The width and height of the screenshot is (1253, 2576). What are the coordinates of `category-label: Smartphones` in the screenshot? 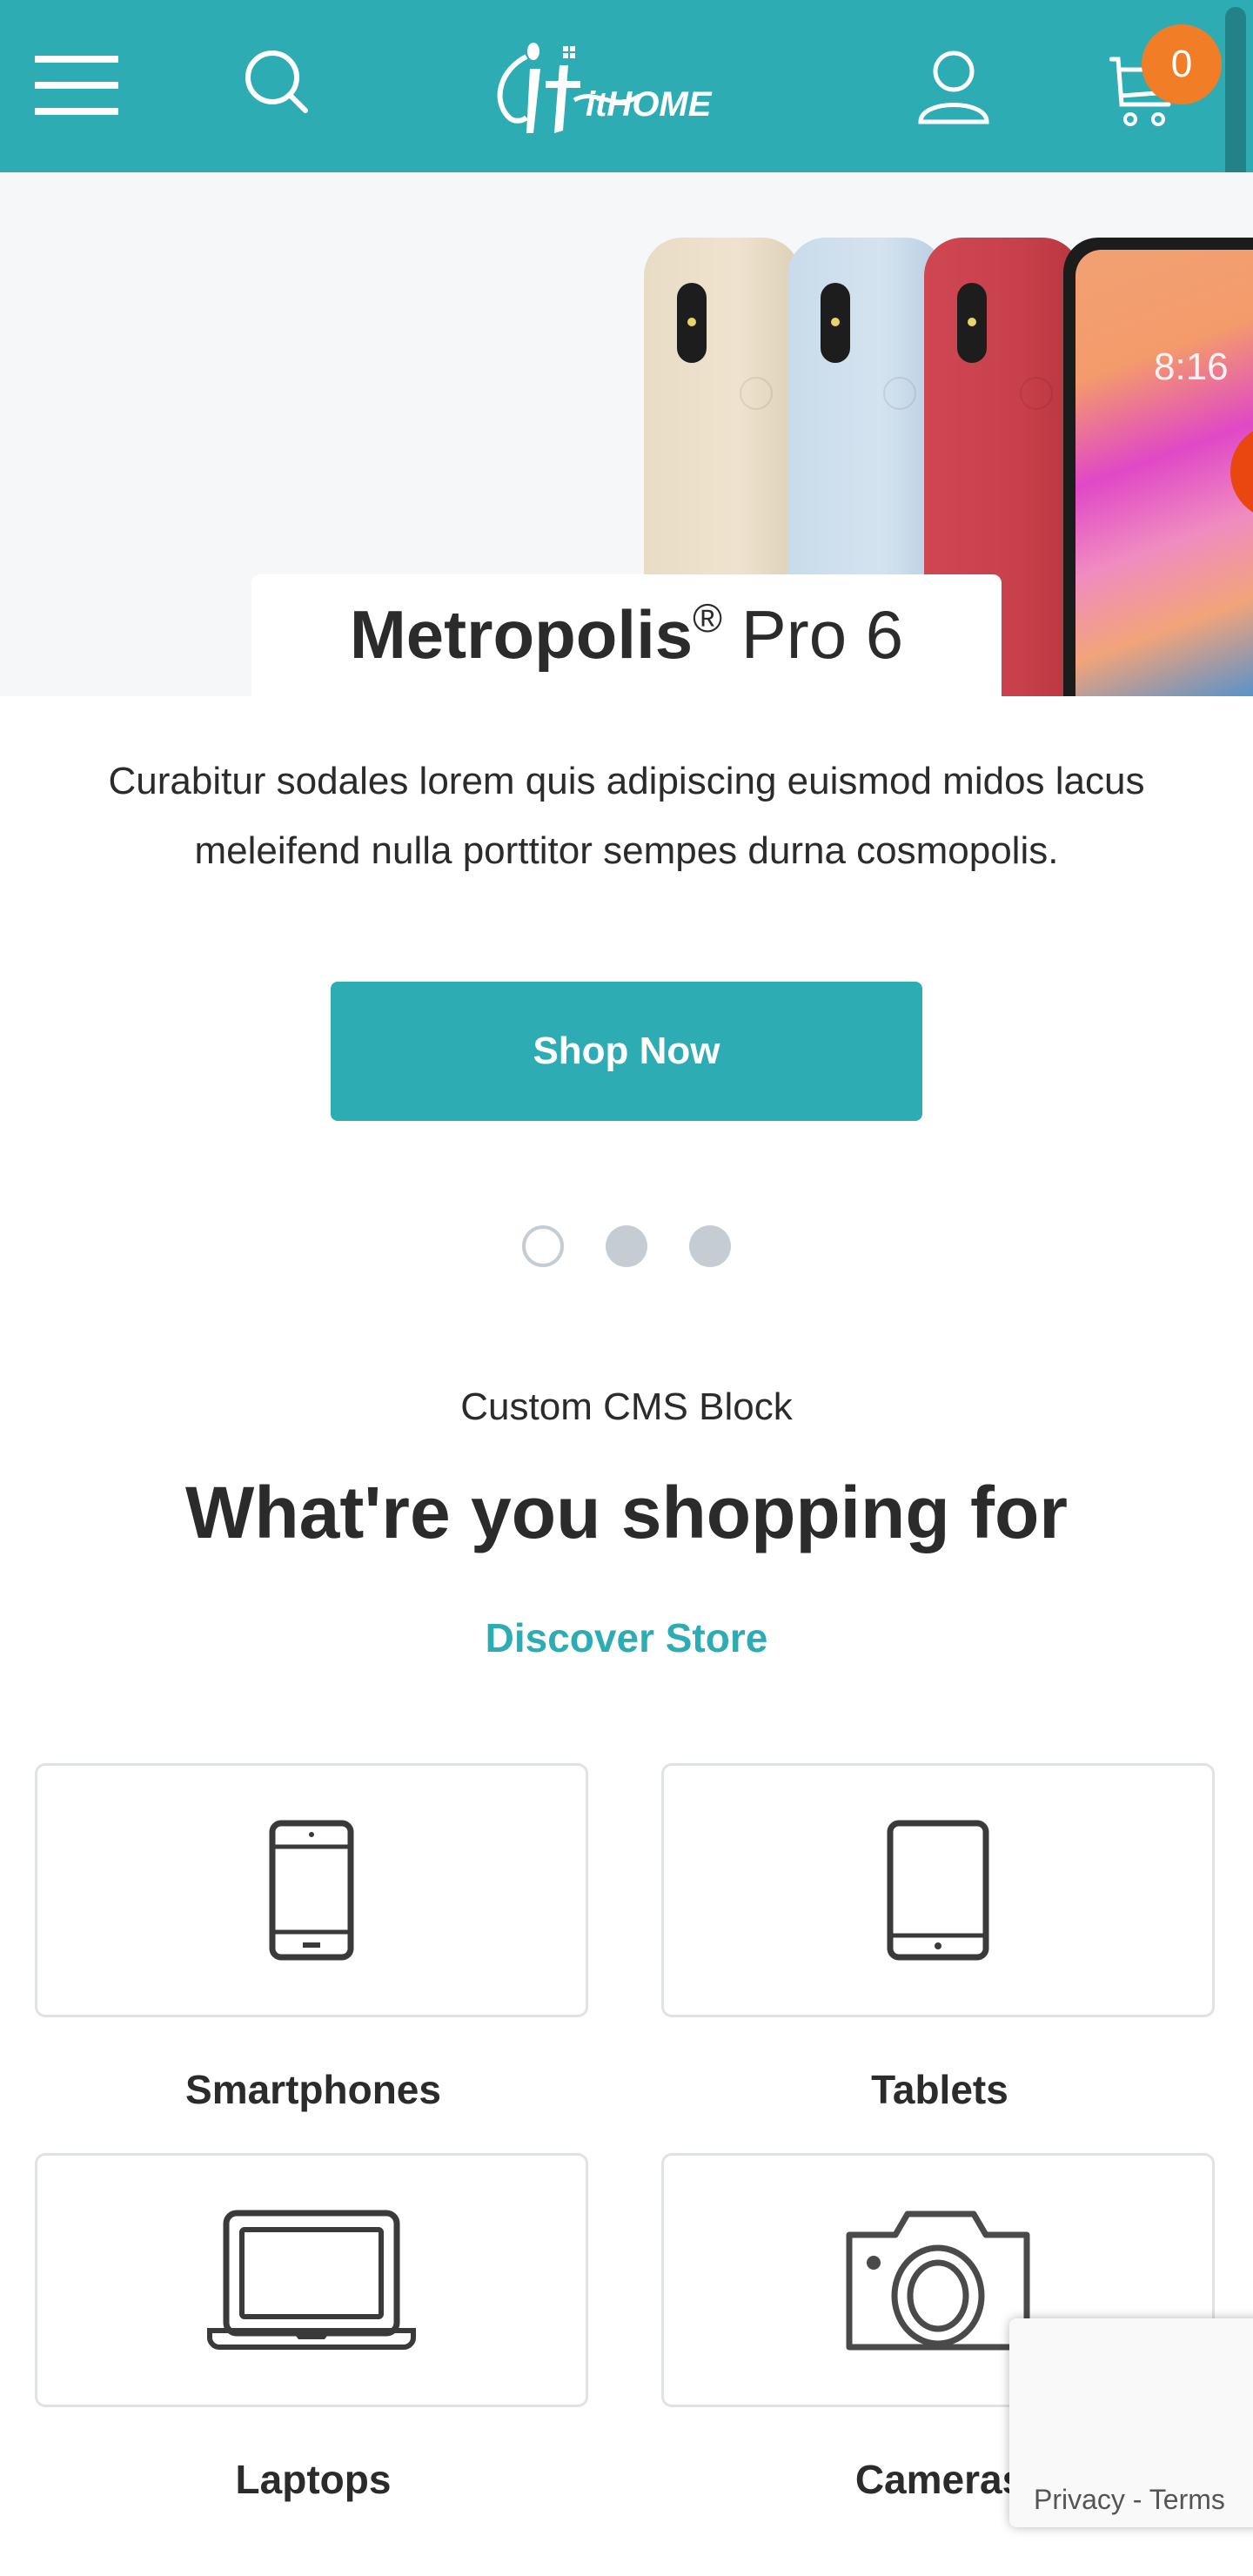 It's located at (313, 2089).